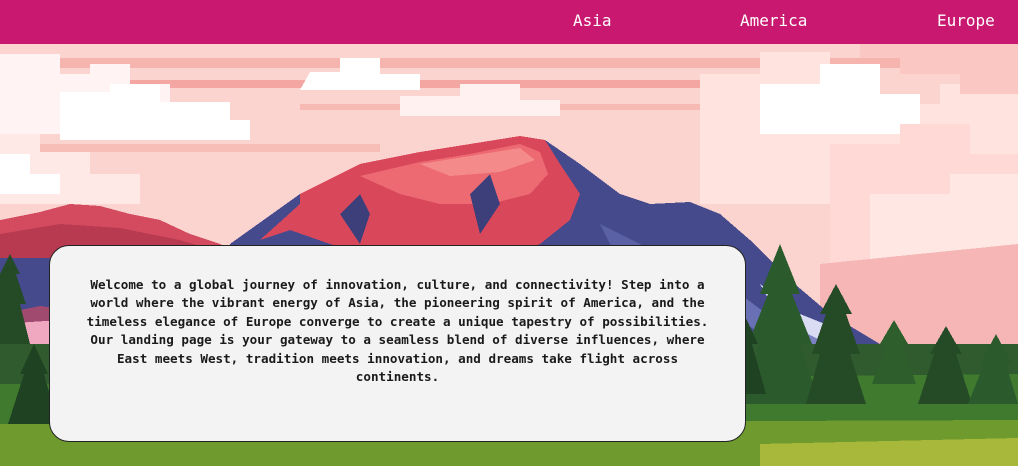 The width and height of the screenshot is (1018, 466). What do you see at coordinates (773, 21) in the screenshot?
I see `nav-link-america: America` at bounding box center [773, 21].